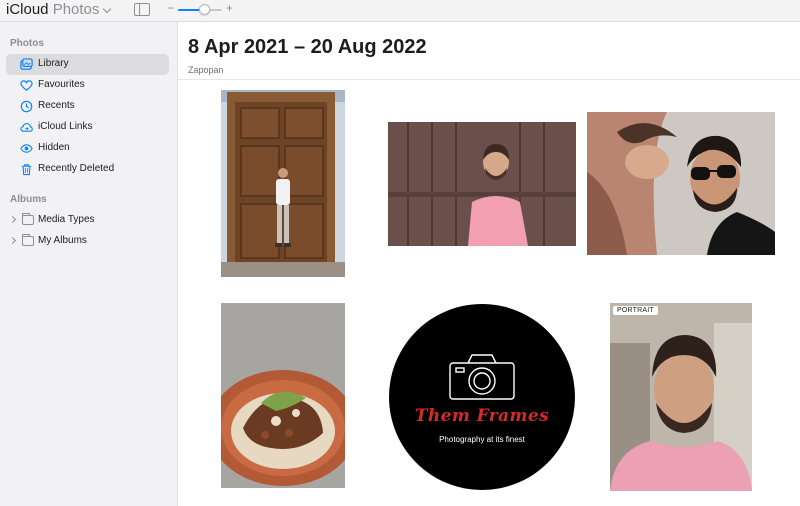 The image size is (800, 506). I want to click on photo-thumbnail-them-frames-logo: Them Frames Photography at its finest, so click(482, 397).